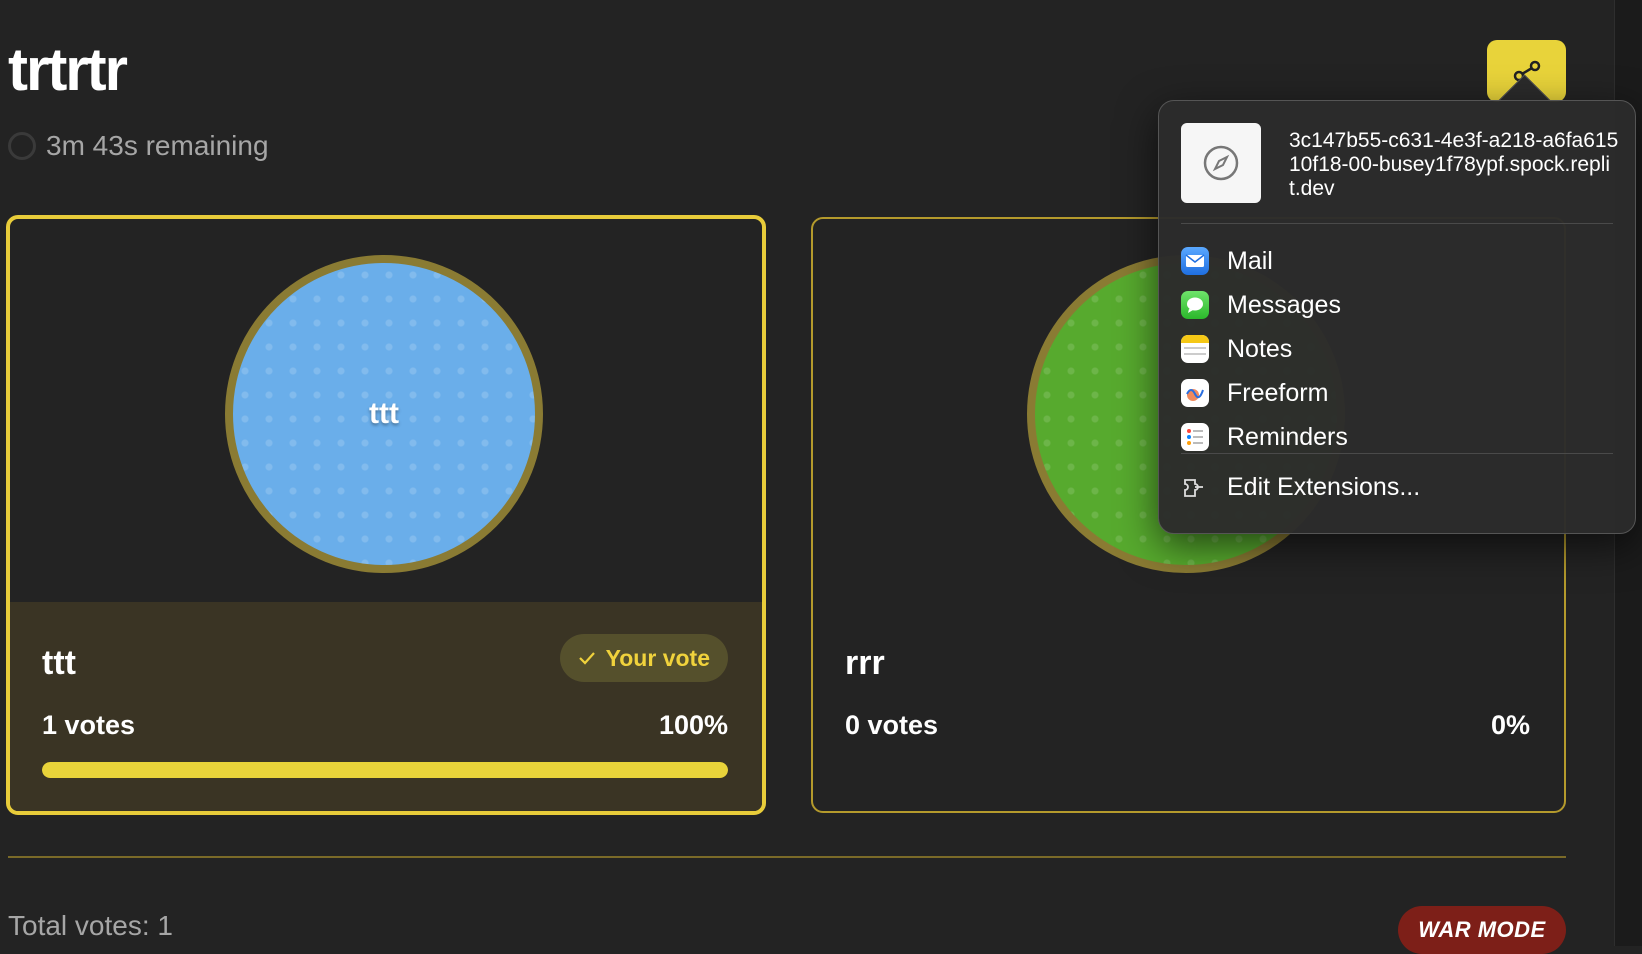 The image size is (1642, 954). Describe the element at coordinates (89, 725) in the screenshot. I see `vote-count: 1 votes` at that location.